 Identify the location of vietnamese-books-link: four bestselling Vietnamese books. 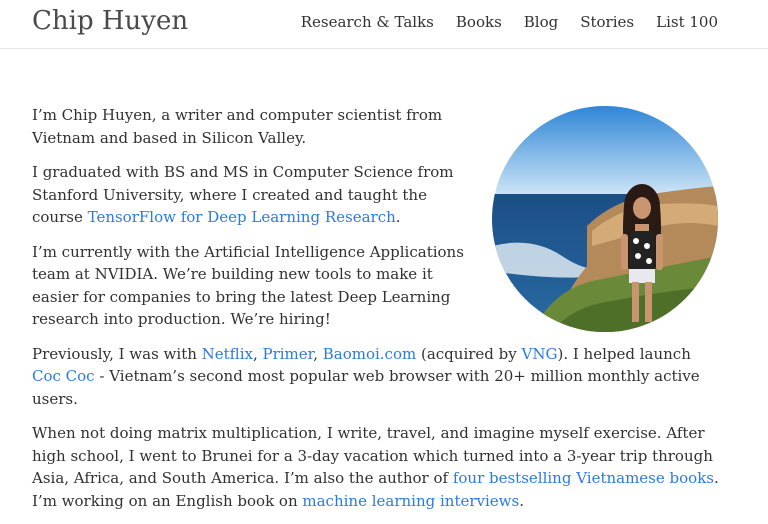
(583, 478).